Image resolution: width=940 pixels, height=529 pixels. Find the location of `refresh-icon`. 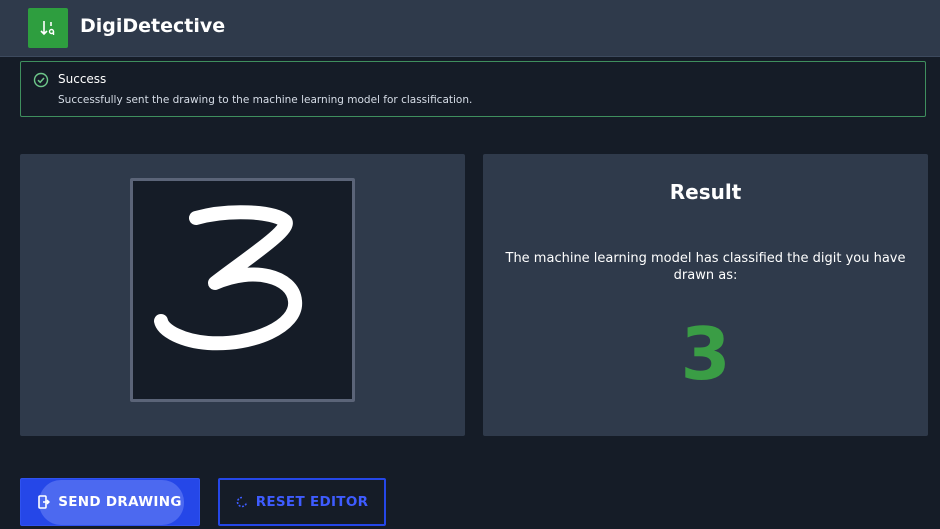

refresh-icon is located at coordinates (241, 502).